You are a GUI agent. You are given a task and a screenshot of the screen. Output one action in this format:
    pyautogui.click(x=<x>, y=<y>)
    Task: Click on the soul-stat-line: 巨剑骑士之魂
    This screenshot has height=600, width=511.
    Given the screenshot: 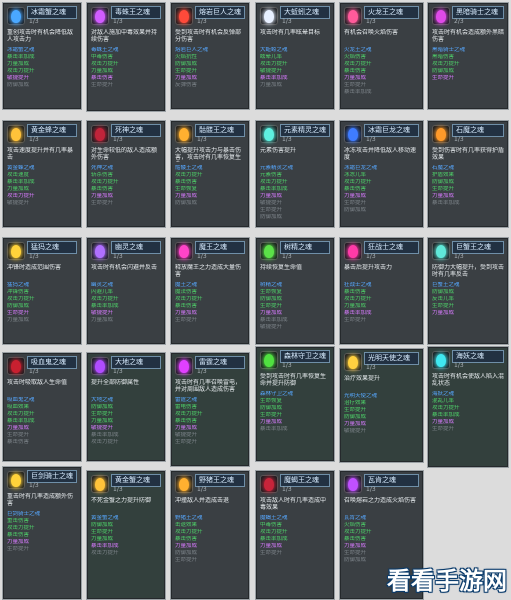 What is the action you would take?
    pyautogui.click(x=24, y=514)
    